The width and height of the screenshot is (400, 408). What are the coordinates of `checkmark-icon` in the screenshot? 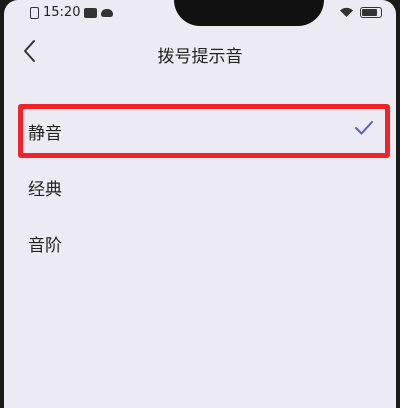 It's located at (364, 128).